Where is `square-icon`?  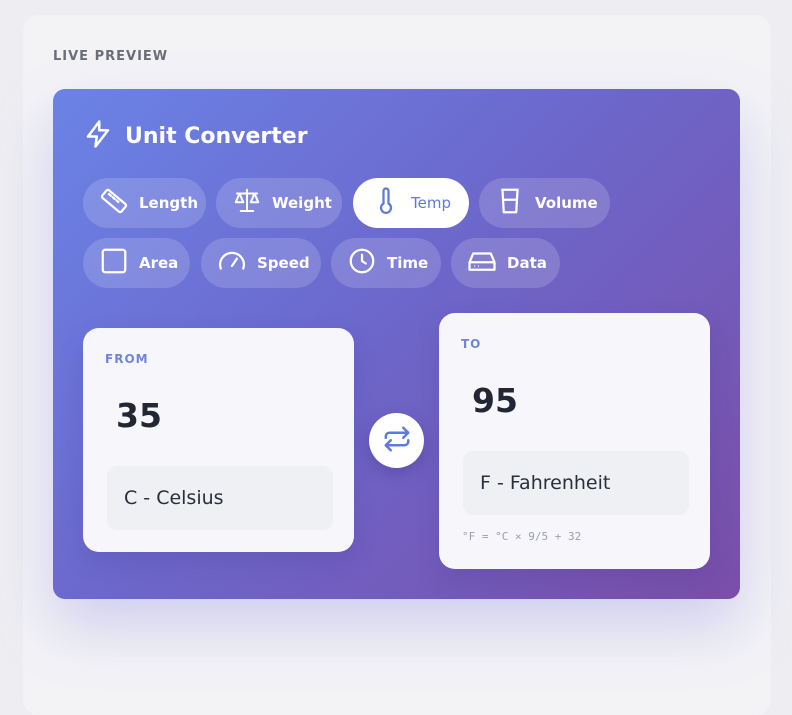
square-icon is located at coordinates (119, 263).